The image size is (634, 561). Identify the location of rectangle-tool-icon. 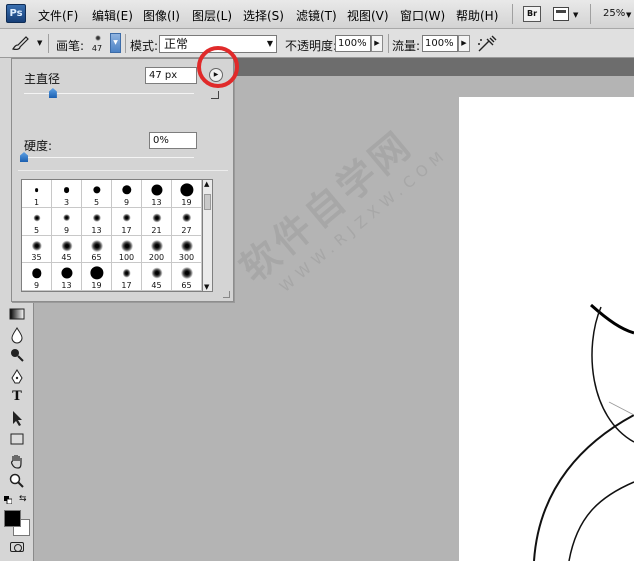
(17, 439).